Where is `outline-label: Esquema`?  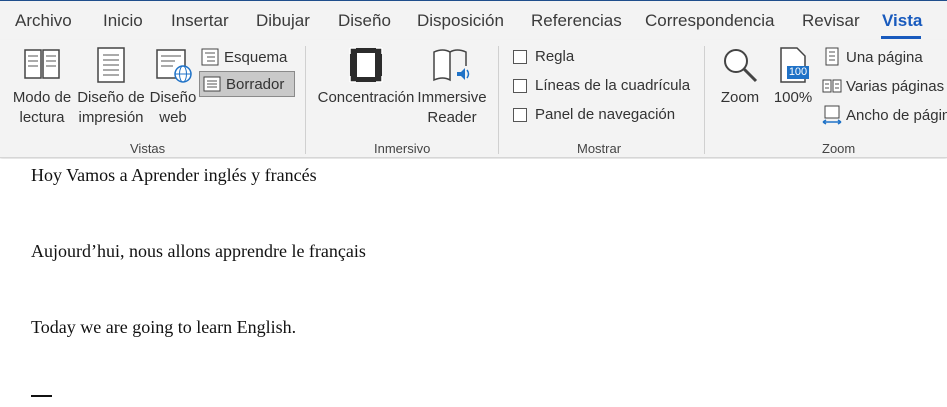 outline-label: Esquema is located at coordinates (256, 57).